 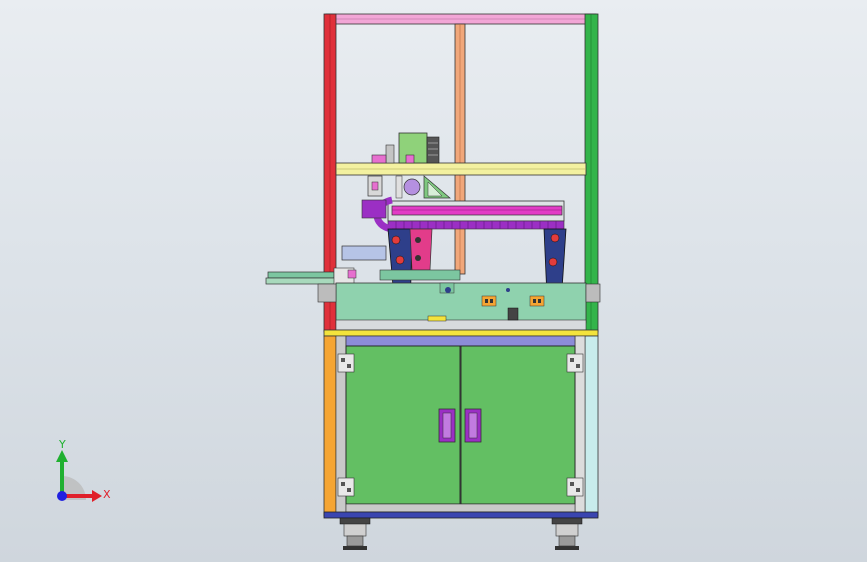 What do you see at coordinates (461, 333) in the screenshot?
I see `table-top-rail` at bounding box center [461, 333].